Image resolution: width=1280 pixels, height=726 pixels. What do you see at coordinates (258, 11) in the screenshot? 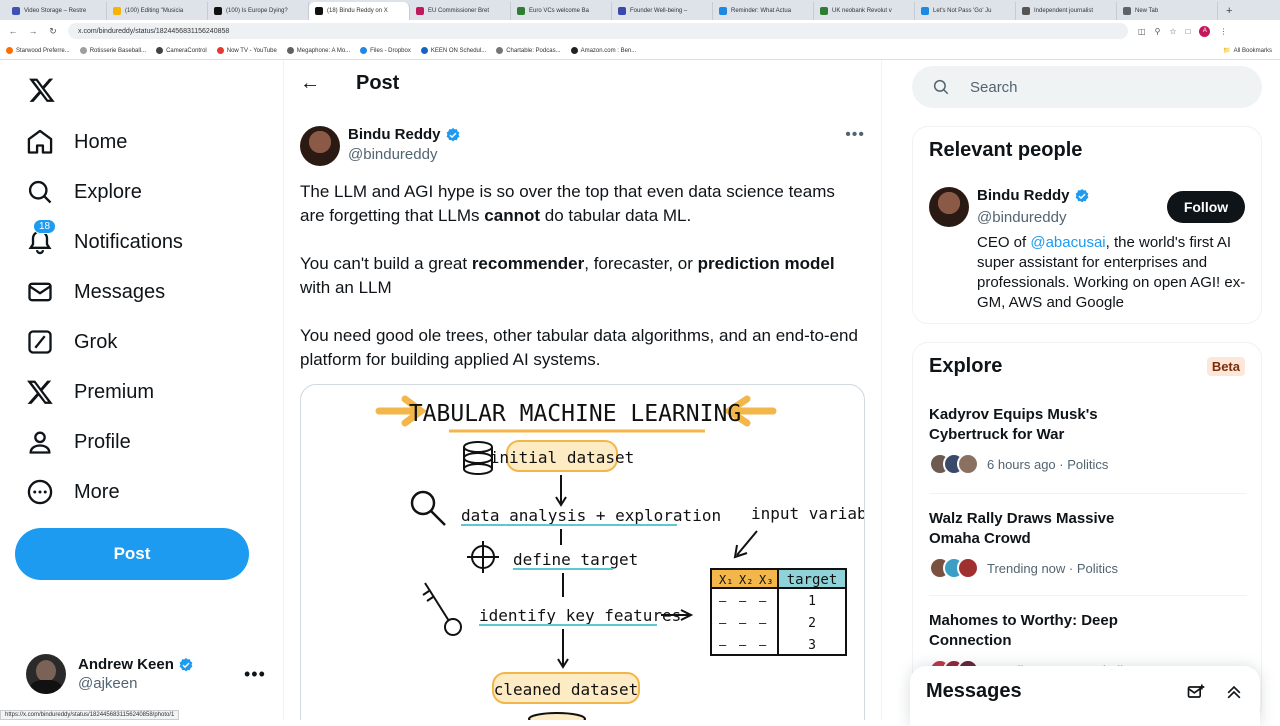
I see `browser-tab: (100) Is Europe Dying?` at bounding box center [258, 11].